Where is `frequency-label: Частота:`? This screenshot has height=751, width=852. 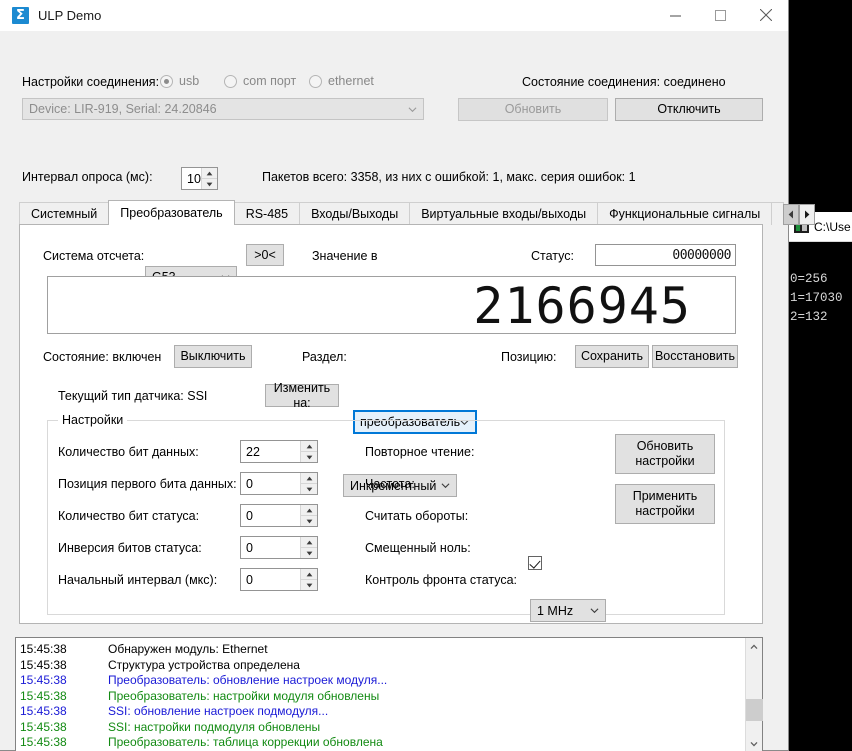
frequency-label: Частота: is located at coordinates (390, 484).